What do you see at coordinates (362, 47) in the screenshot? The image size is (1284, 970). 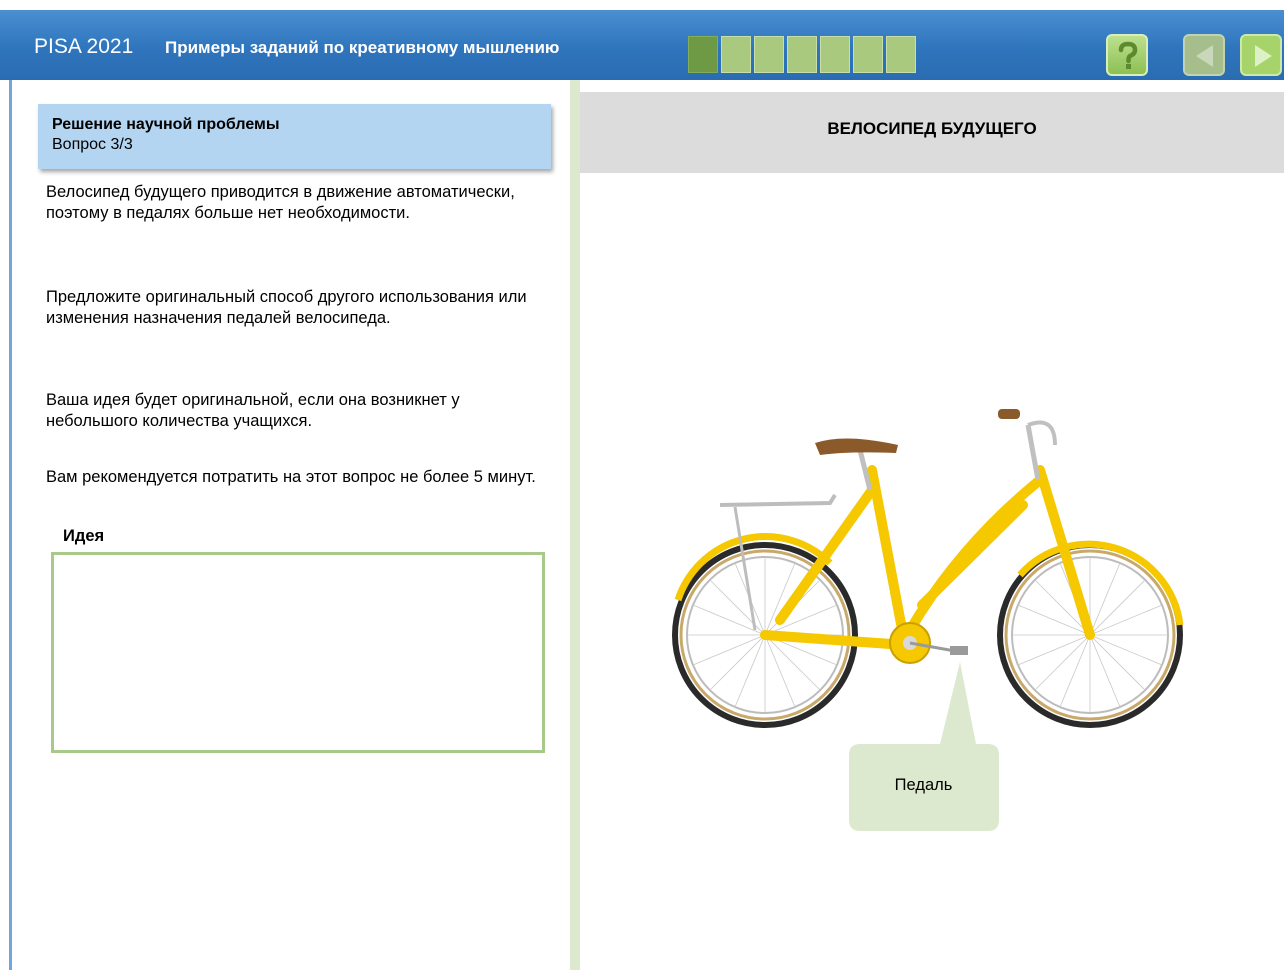 I see `app-subtitle: Примеры заданий по креативному мышлению` at bounding box center [362, 47].